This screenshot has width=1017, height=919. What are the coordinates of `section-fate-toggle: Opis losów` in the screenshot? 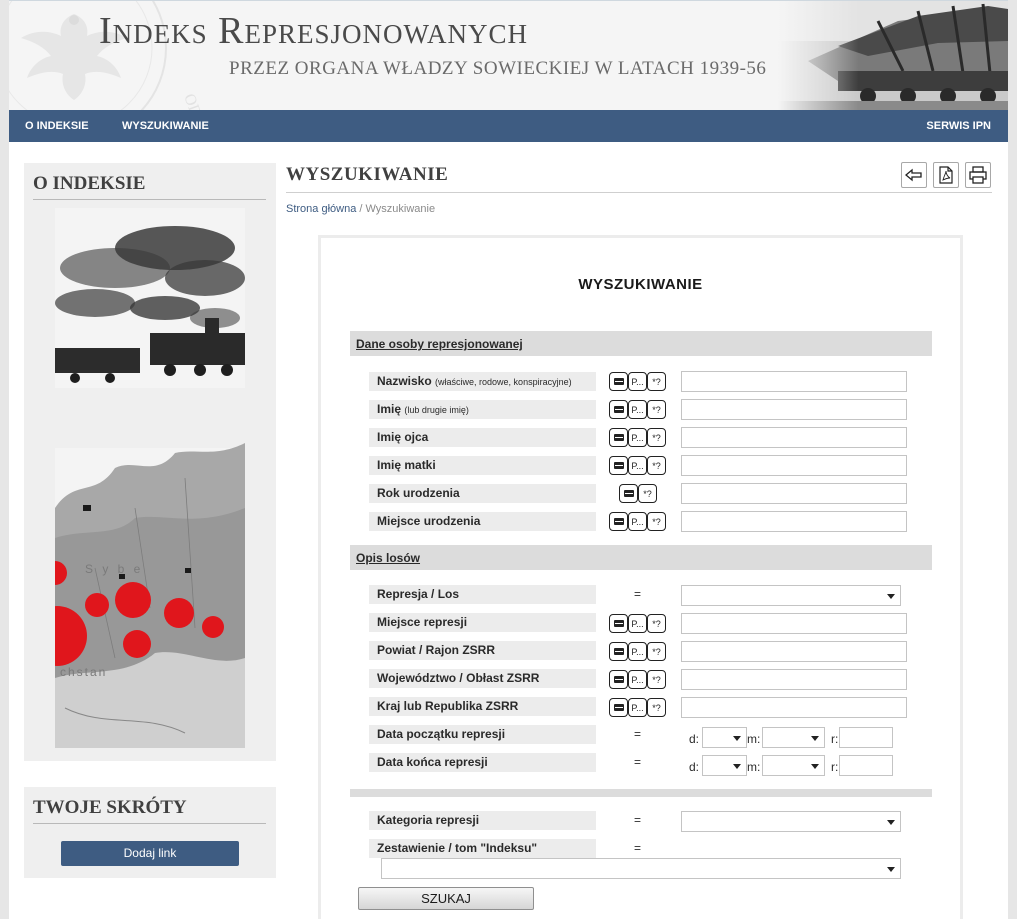 It's located at (388, 558).